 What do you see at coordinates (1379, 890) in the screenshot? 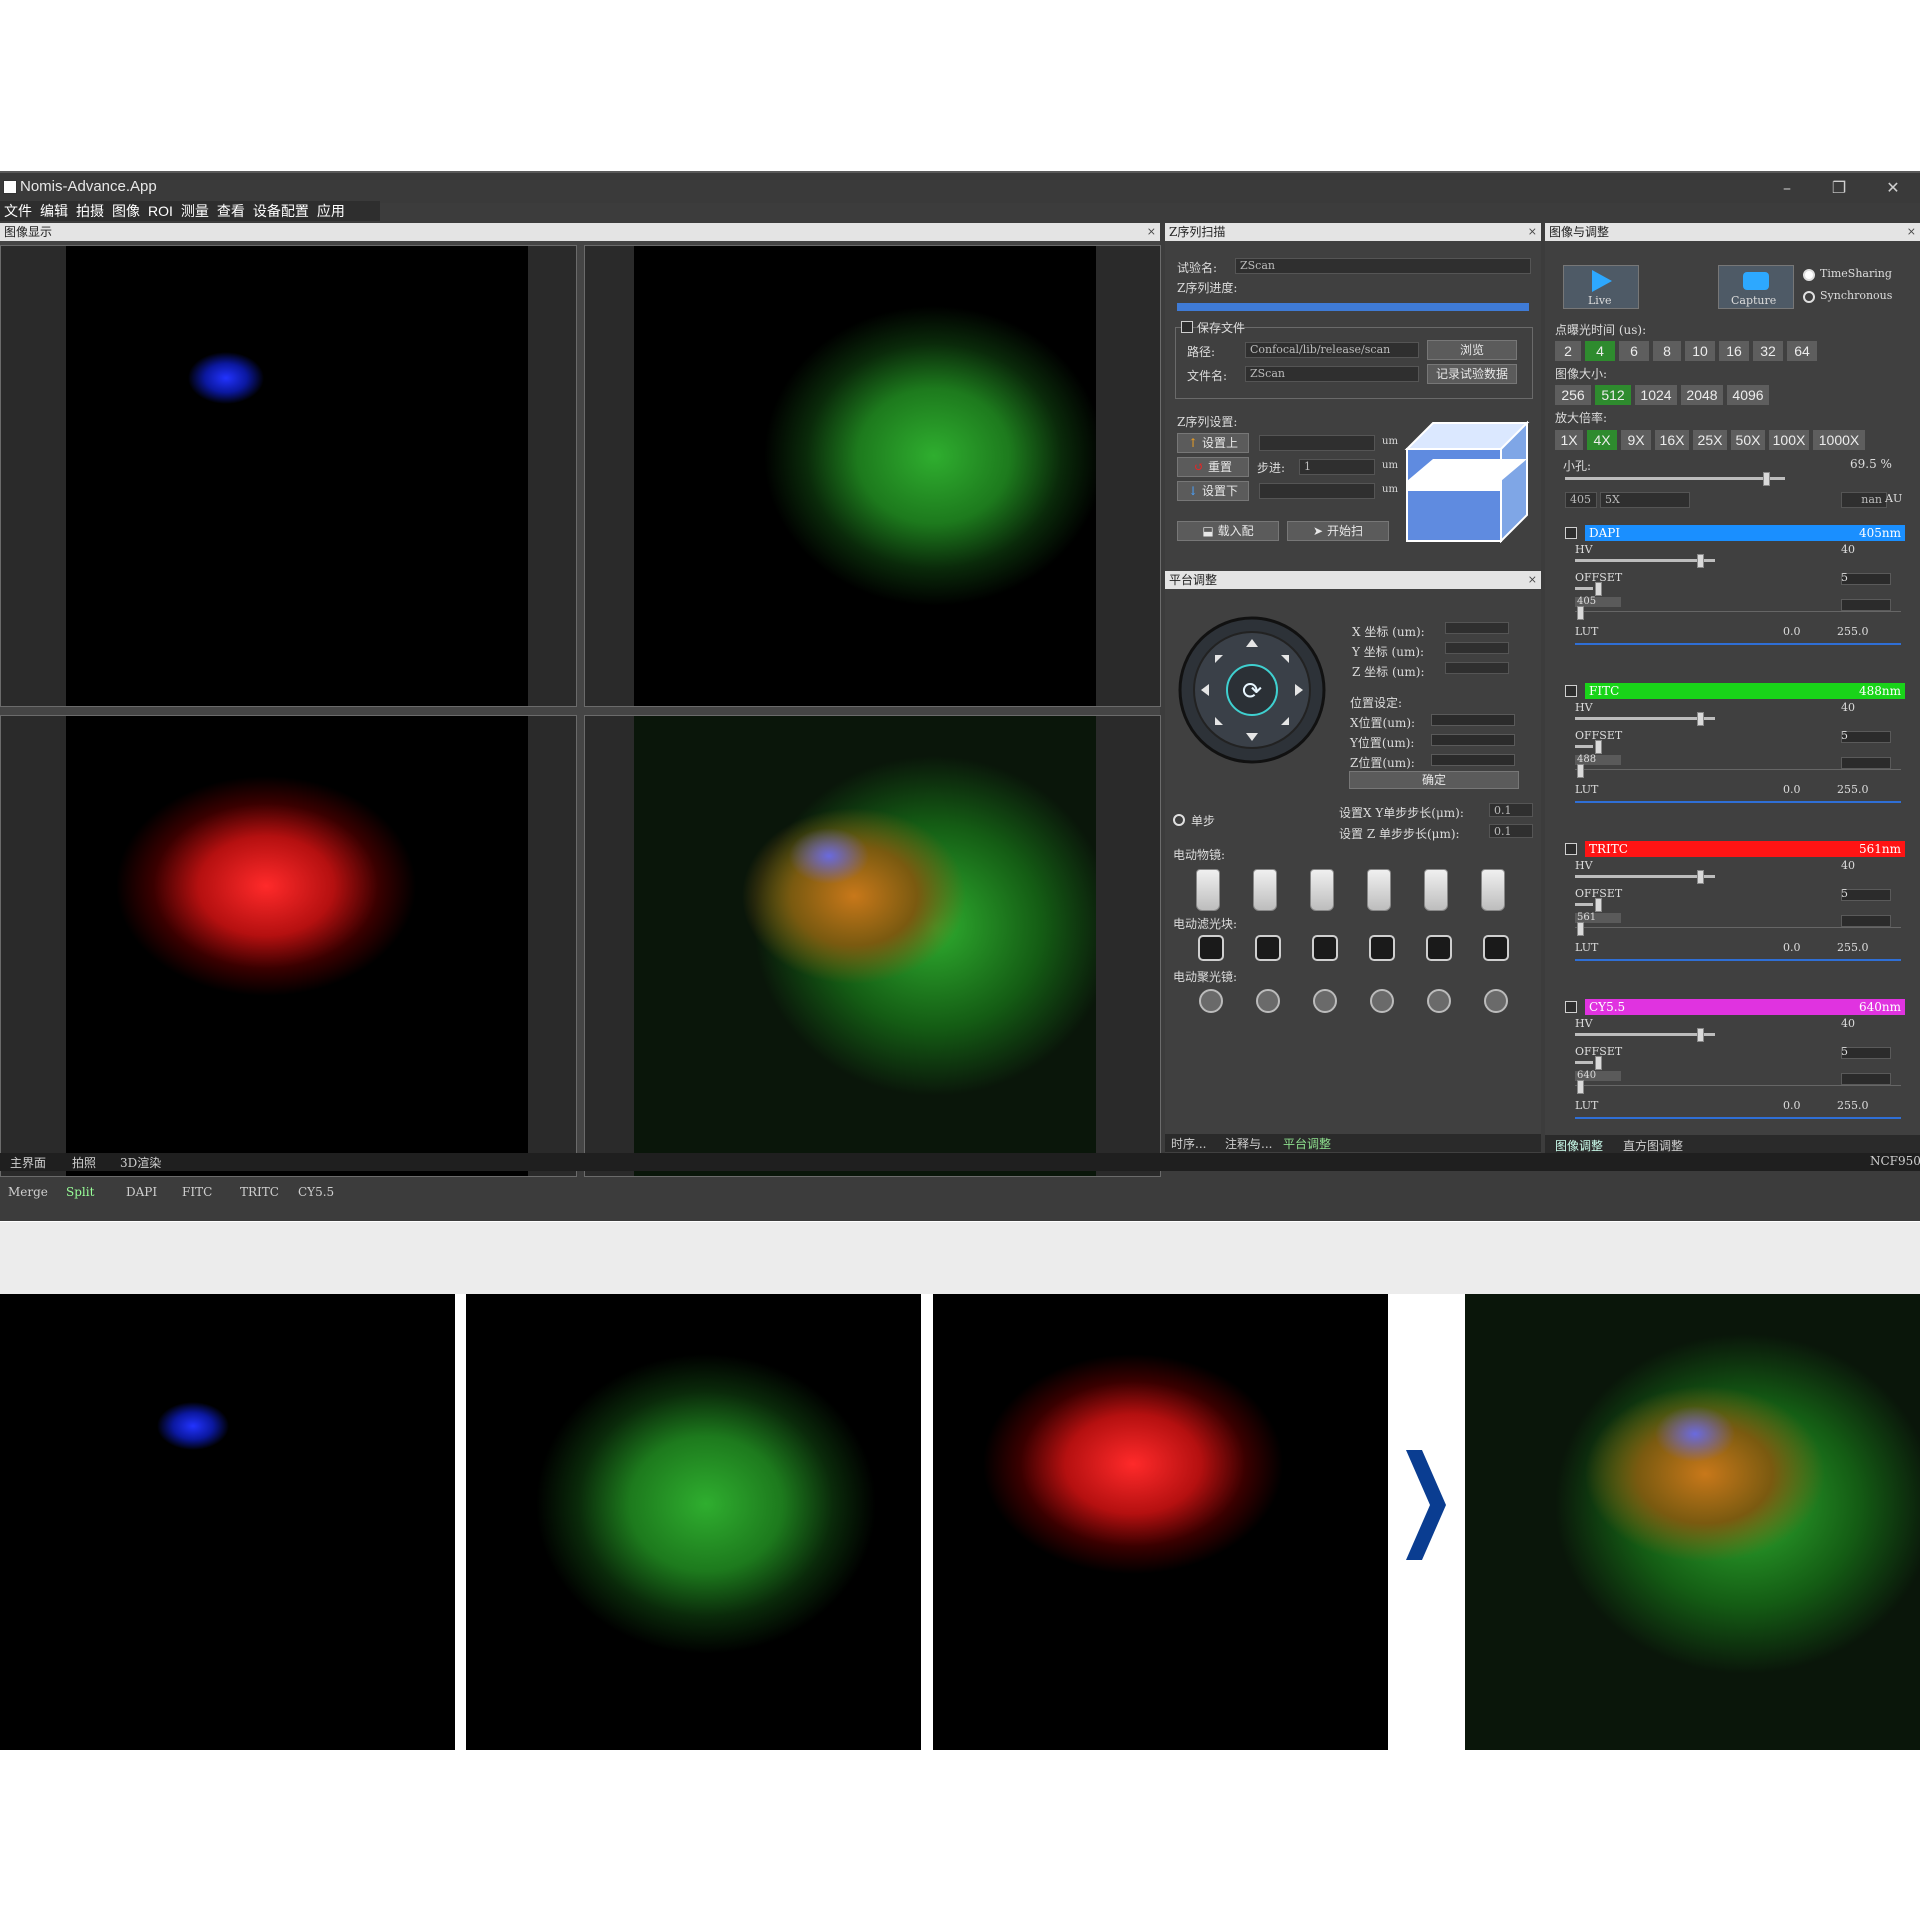
I see `objective-100x-icon` at bounding box center [1379, 890].